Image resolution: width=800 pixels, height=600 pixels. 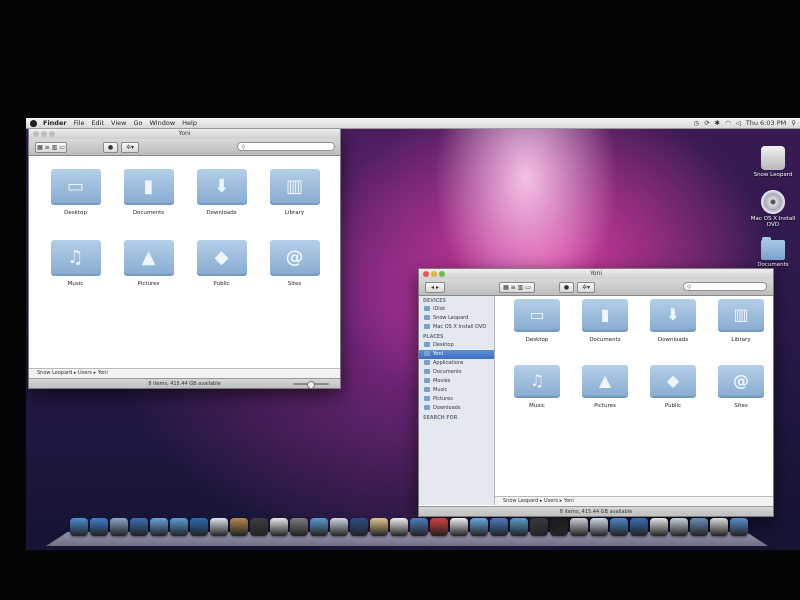 What do you see at coordinates (773, 162) in the screenshot?
I see `desktop-disk-snow-leopard: Snow Leopard` at bounding box center [773, 162].